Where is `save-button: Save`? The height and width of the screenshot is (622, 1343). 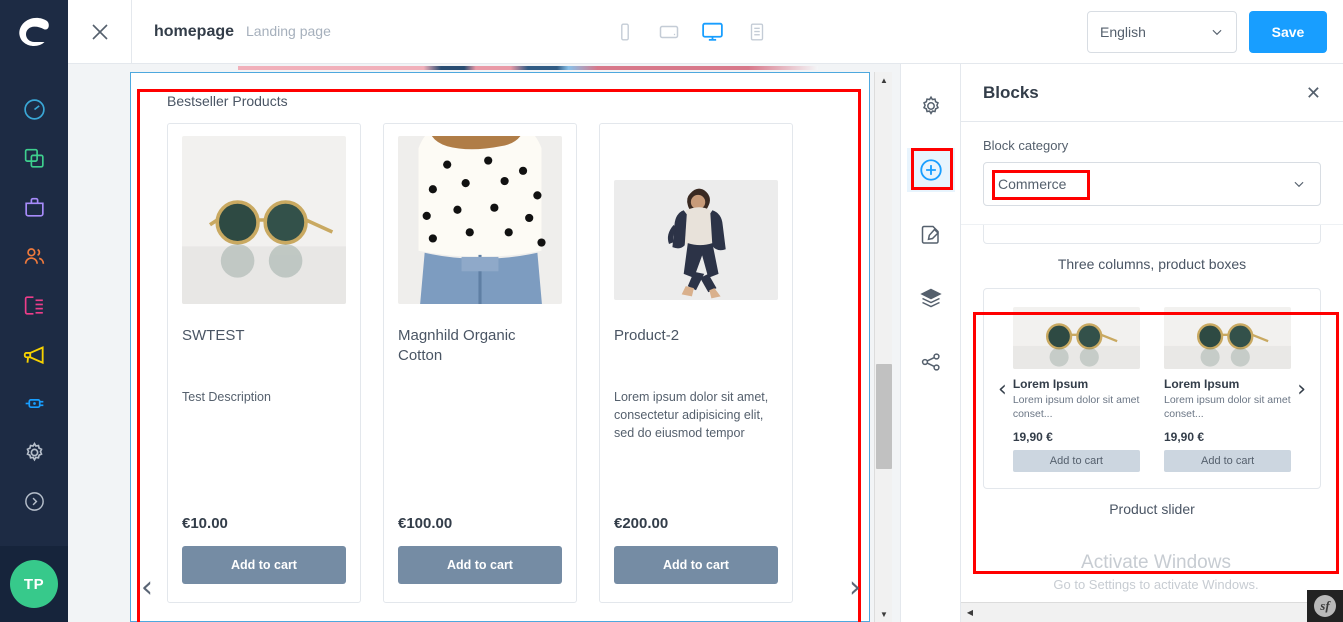 save-button: Save is located at coordinates (1288, 31).